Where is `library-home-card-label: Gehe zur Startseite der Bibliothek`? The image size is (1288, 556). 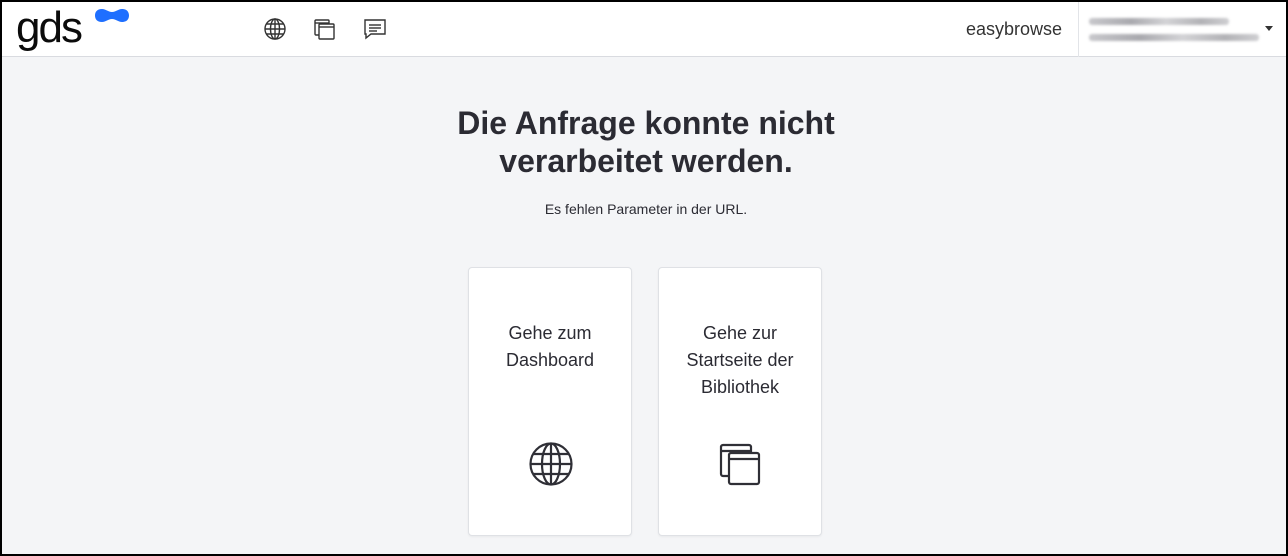
library-home-card-label: Gehe zur Startseite der Bibliothek is located at coordinates (740, 360).